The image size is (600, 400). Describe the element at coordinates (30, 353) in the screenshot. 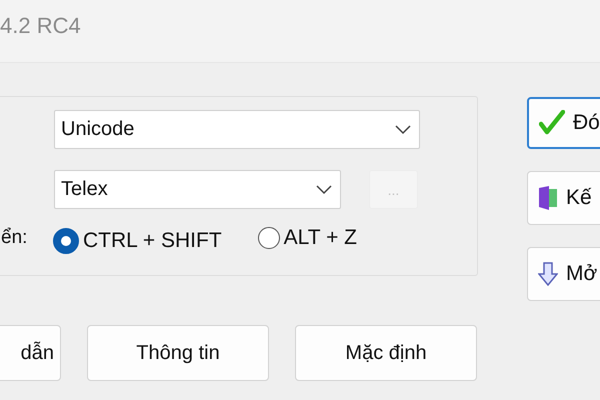

I see `footer-button: dẫn` at that location.